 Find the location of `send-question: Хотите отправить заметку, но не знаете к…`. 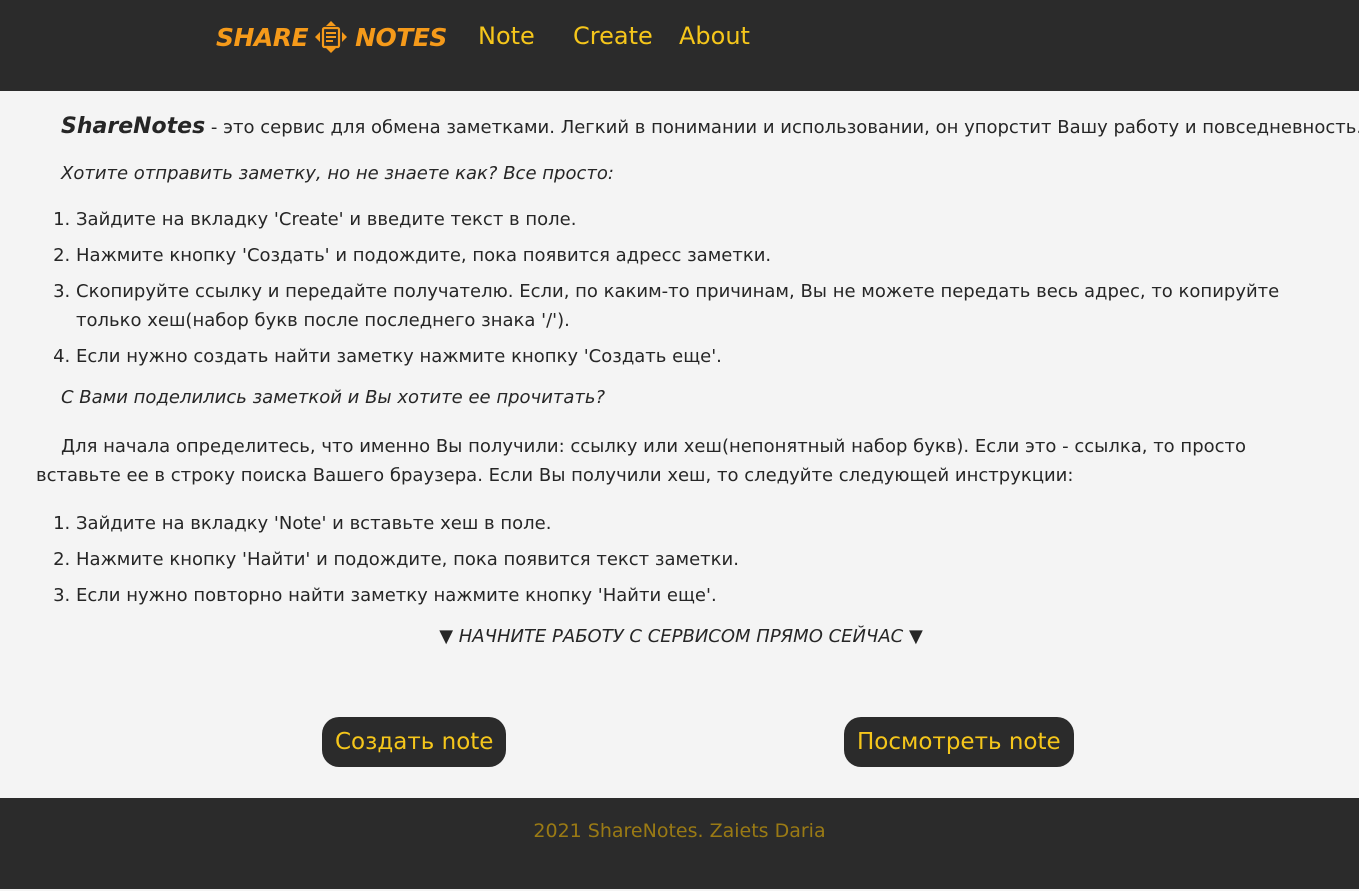

send-question: Хотите отправить заметку, но не знаете к… is located at coordinates (337, 173).